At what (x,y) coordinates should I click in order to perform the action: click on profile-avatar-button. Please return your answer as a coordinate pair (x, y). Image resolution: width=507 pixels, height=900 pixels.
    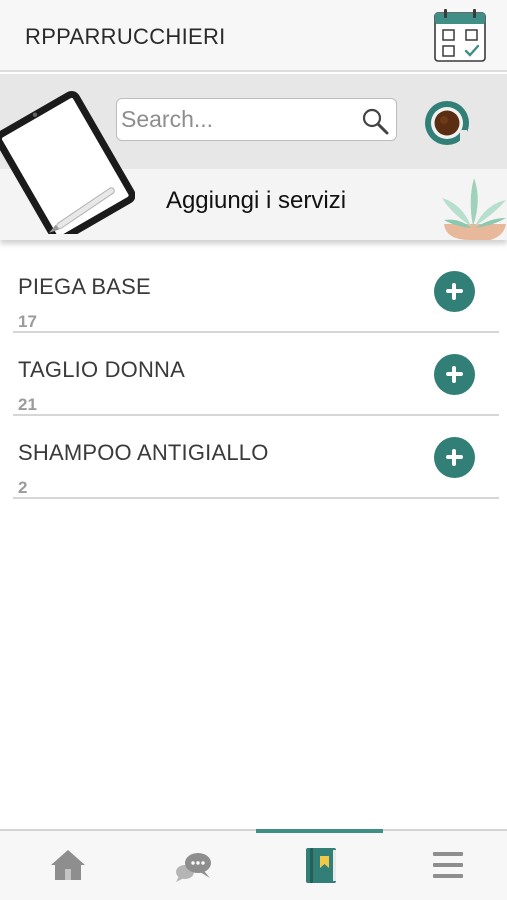
    Looking at the image, I should click on (447, 123).